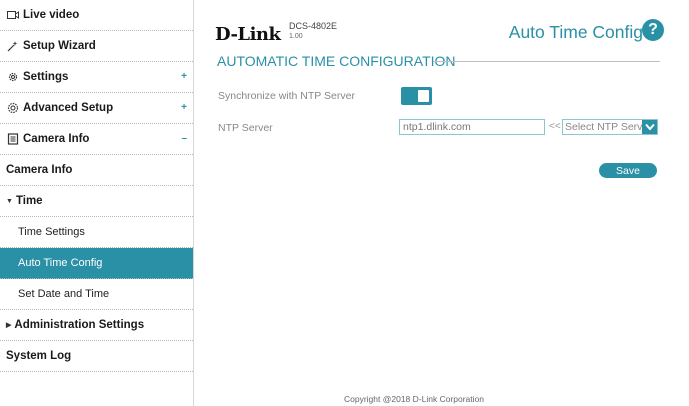  I want to click on sidebar-item-label: Set Date and Time, so click(64, 294).